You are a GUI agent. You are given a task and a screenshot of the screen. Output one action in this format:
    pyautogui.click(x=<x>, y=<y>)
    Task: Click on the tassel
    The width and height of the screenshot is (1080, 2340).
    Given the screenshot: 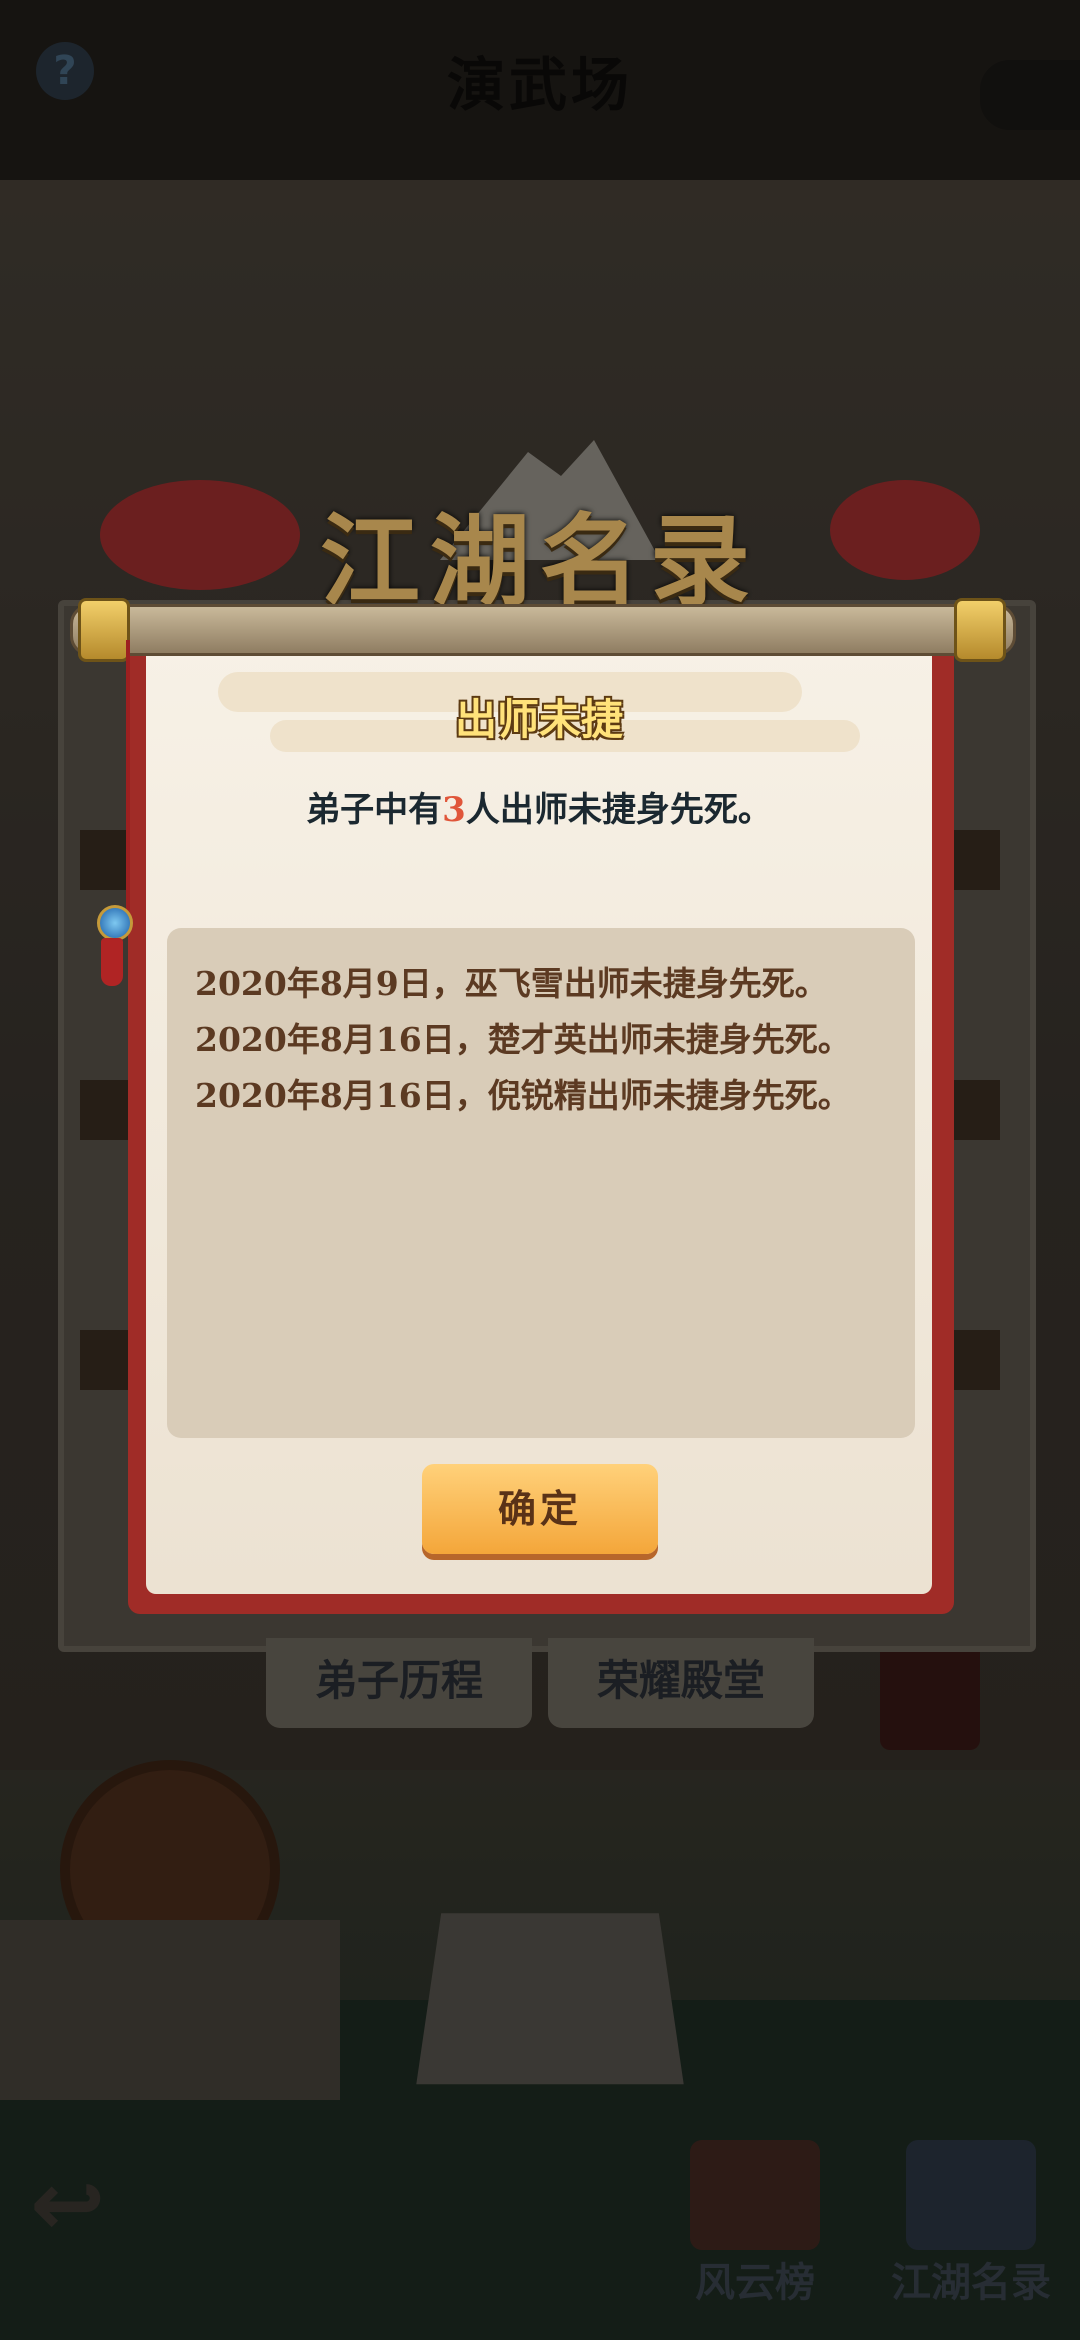 What is the action you would take?
    pyautogui.click(x=112, y=962)
    